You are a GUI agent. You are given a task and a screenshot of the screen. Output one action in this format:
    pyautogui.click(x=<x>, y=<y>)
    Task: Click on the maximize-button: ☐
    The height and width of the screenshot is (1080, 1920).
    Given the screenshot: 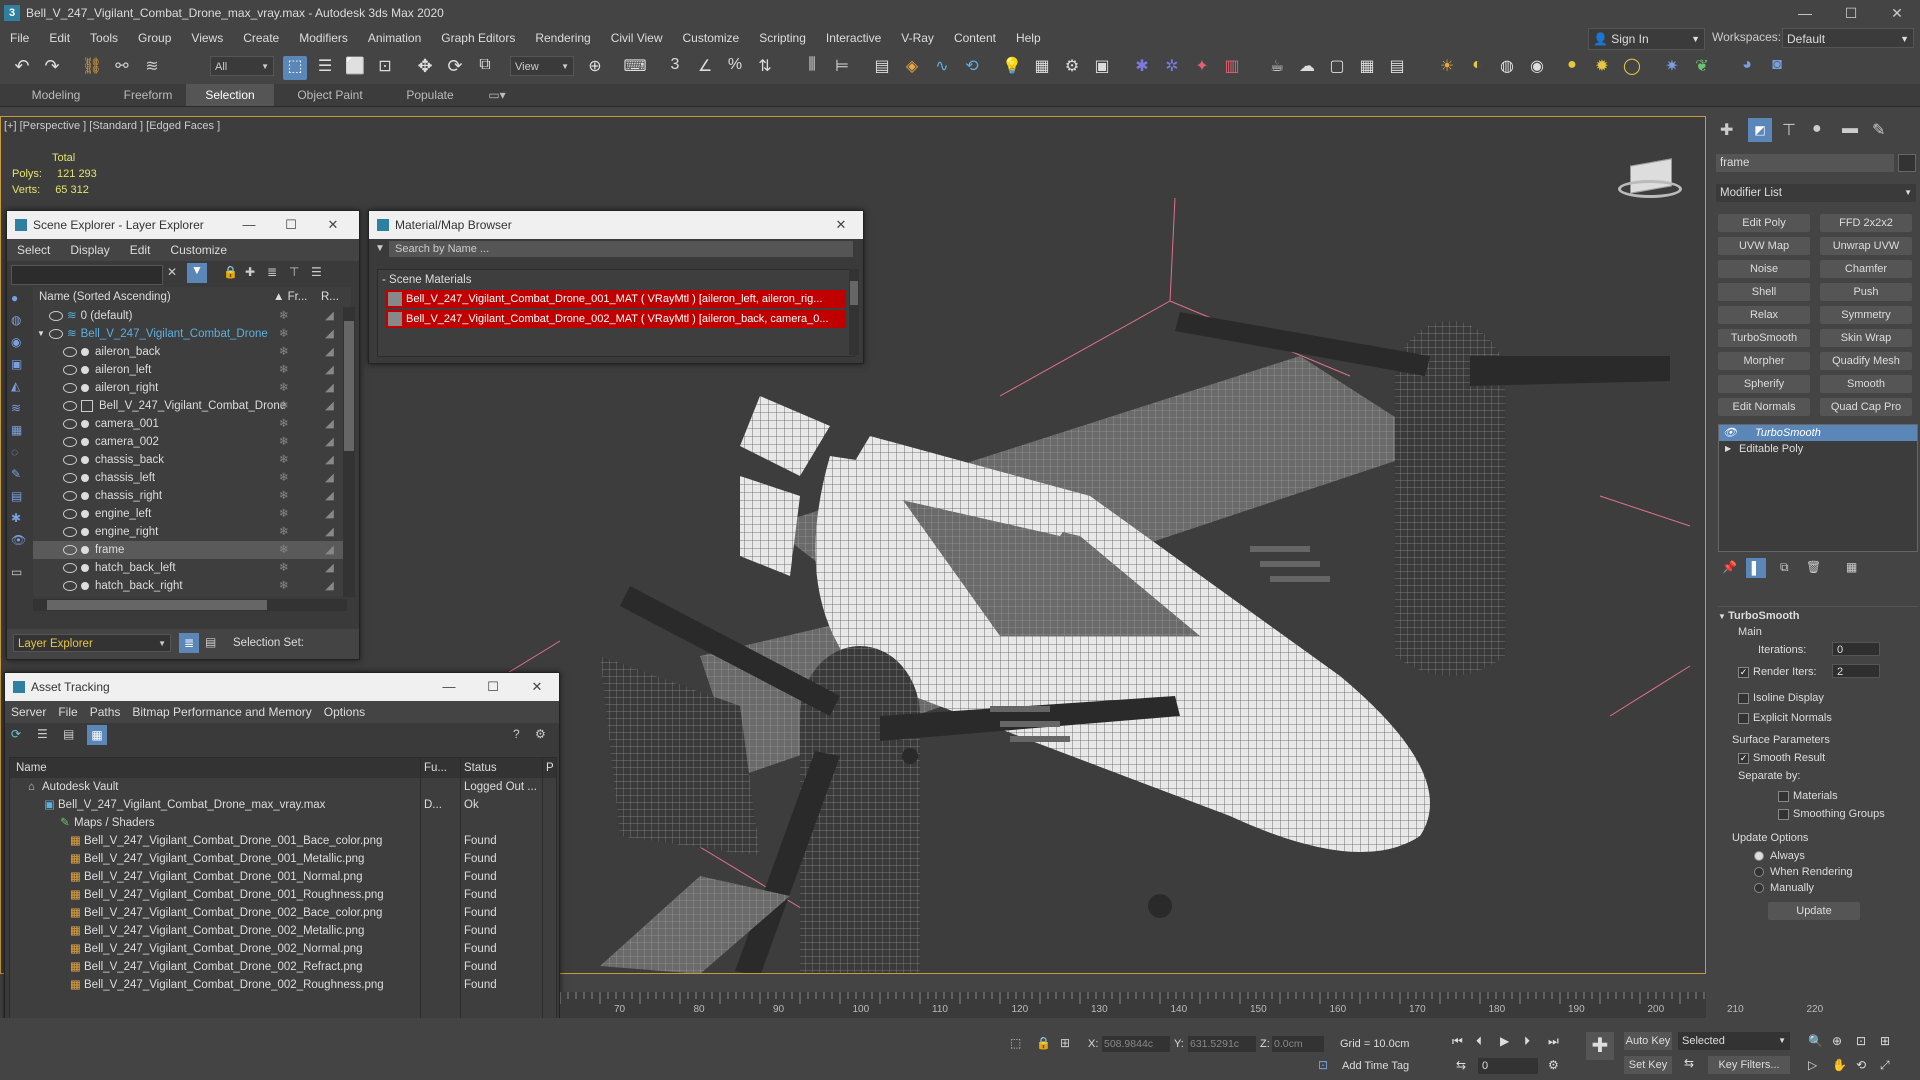 What is the action you would take?
    pyautogui.click(x=291, y=225)
    